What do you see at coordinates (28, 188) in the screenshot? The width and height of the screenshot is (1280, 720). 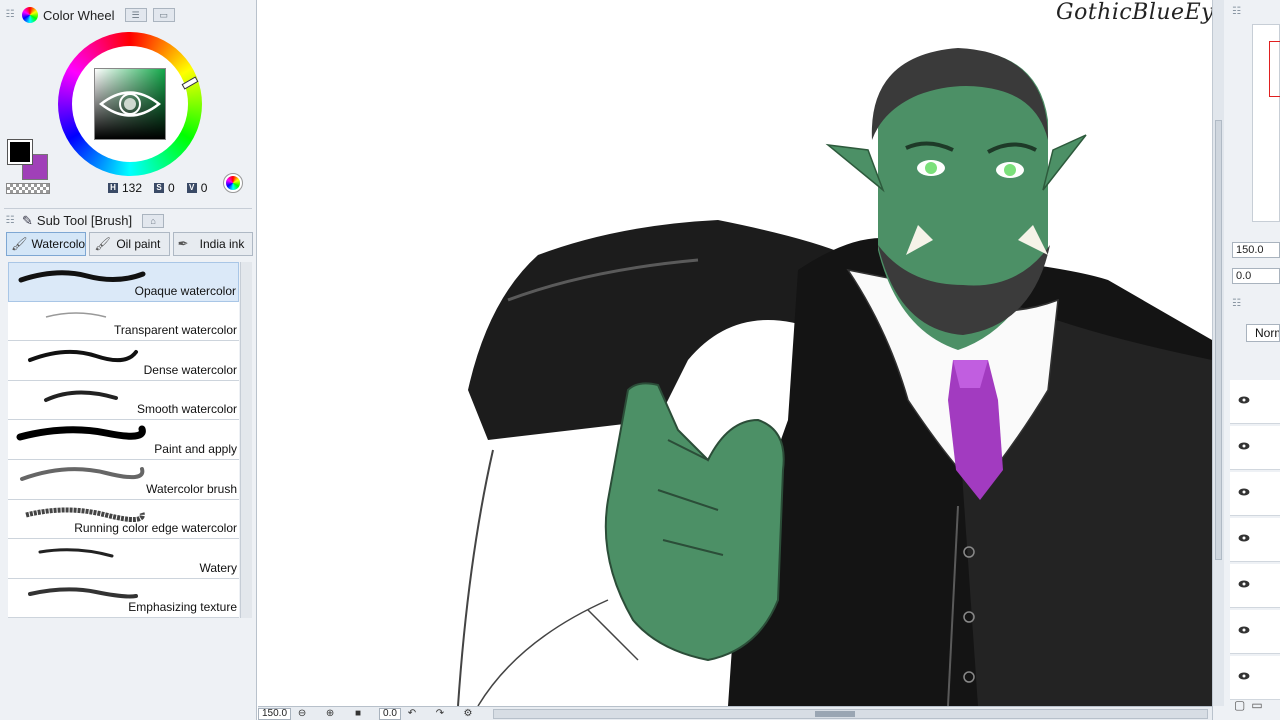 I see `transparent-color-swatch` at bounding box center [28, 188].